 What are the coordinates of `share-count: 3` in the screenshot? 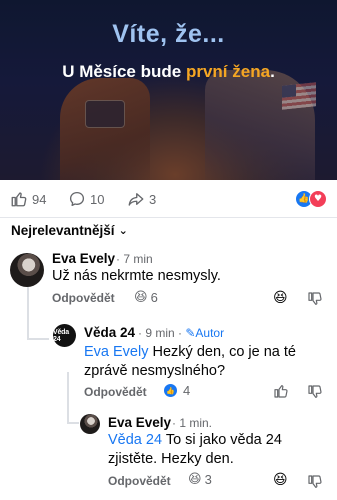 It's located at (153, 199).